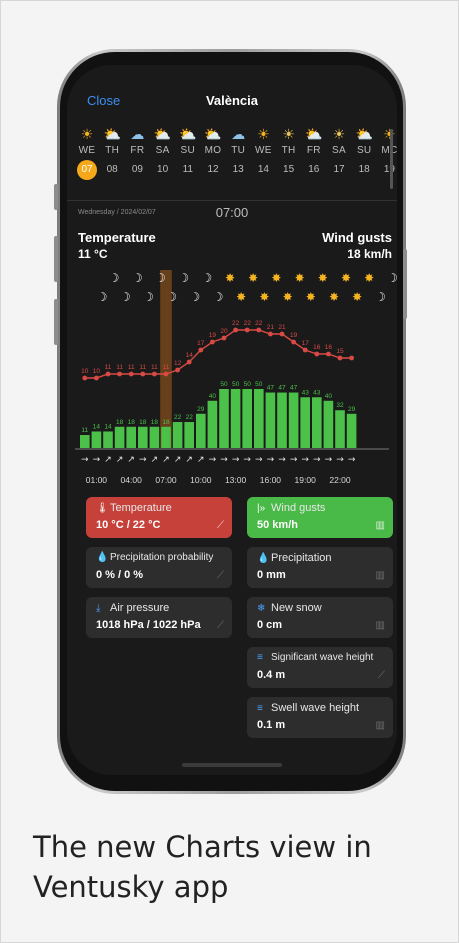  What do you see at coordinates (340, 351) in the screenshot?
I see `temperature-label: 15` at bounding box center [340, 351].